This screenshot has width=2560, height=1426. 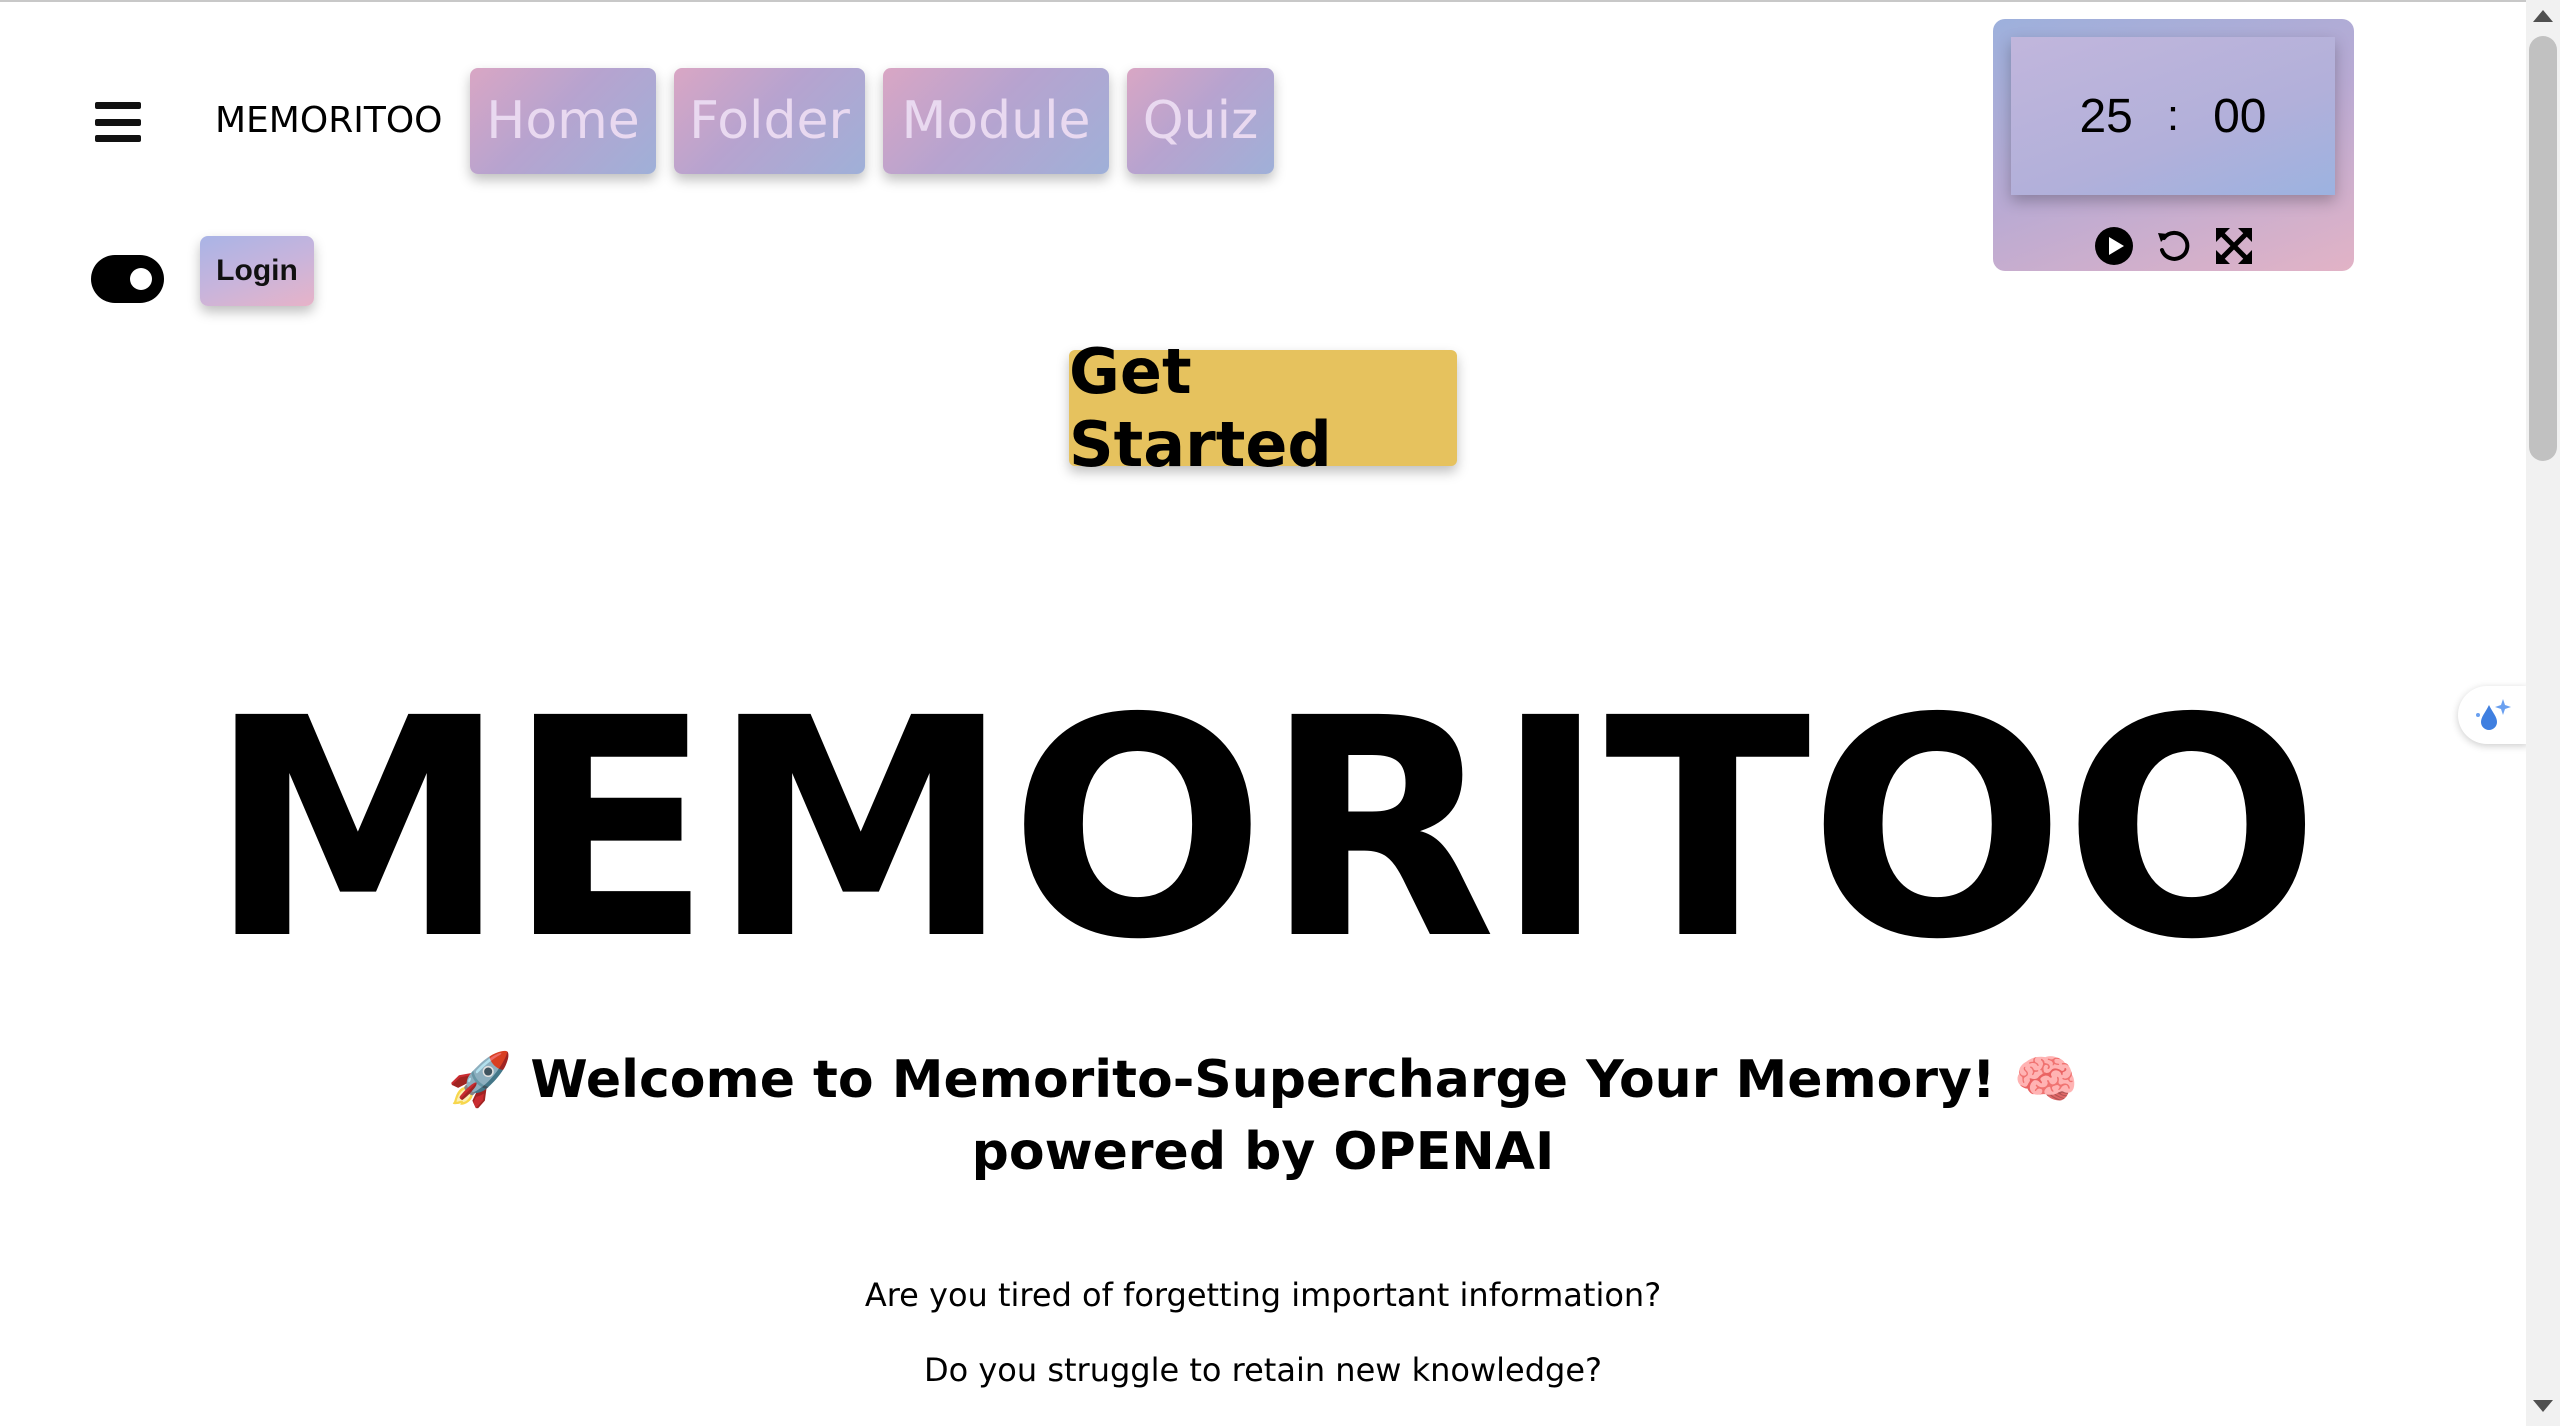 I want to click on extension-widget, so click(x=2493, y=715).